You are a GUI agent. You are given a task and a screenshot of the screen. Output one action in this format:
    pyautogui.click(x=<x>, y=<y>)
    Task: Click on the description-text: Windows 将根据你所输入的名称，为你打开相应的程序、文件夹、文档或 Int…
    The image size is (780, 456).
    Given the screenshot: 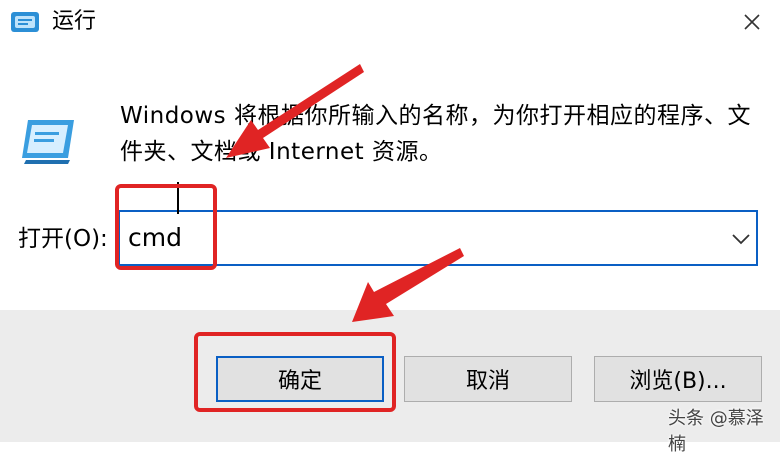 What is the action you would take?
    pyautogui.click(x=435, y=134)
    